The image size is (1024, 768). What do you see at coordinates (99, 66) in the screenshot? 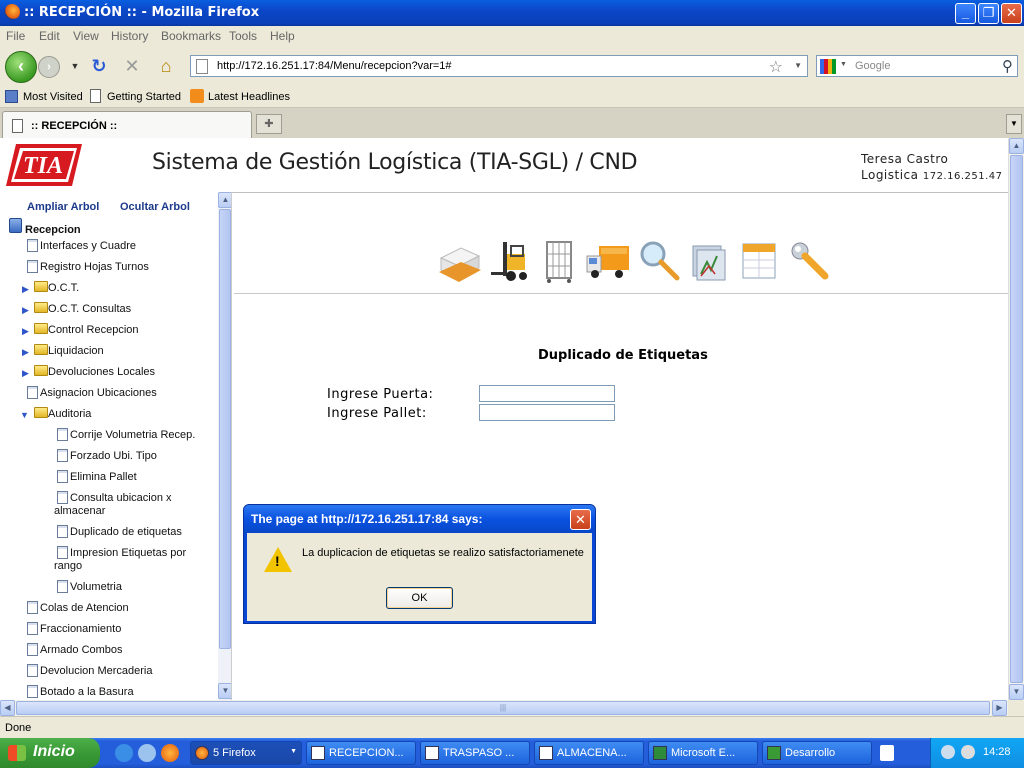
I see `reload-icon: ↻` at bounding box center [99, 66].